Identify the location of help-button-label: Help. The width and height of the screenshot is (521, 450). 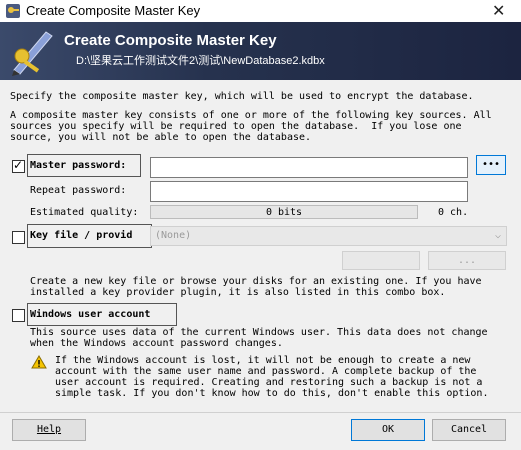
(49, 429).